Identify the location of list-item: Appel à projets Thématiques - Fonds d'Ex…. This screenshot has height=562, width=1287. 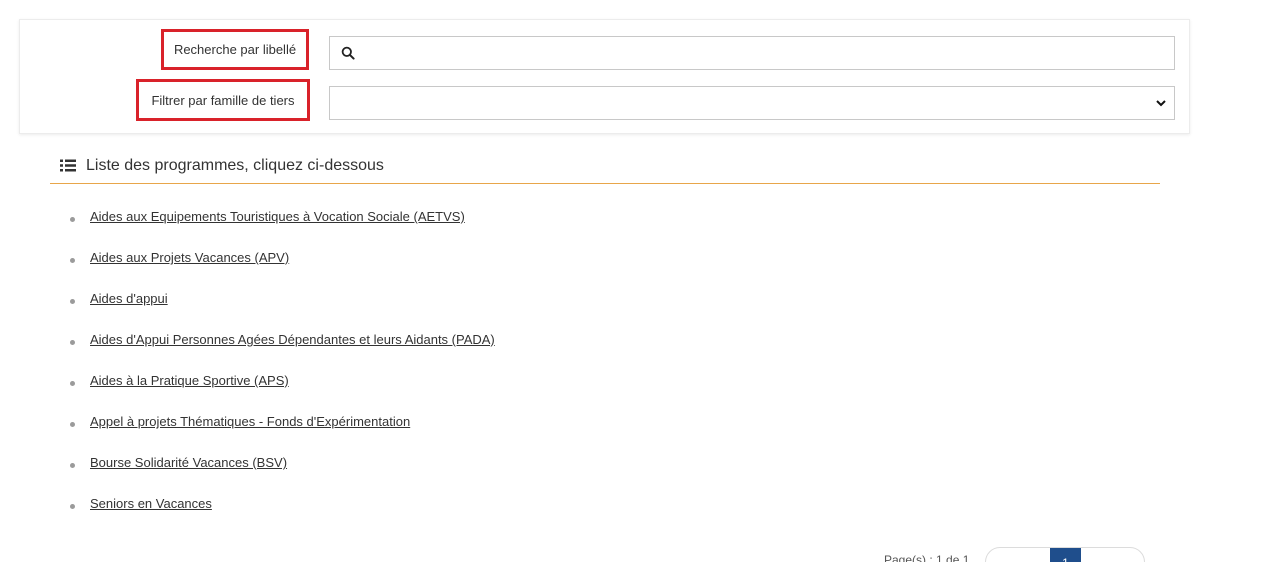
(282, 421).